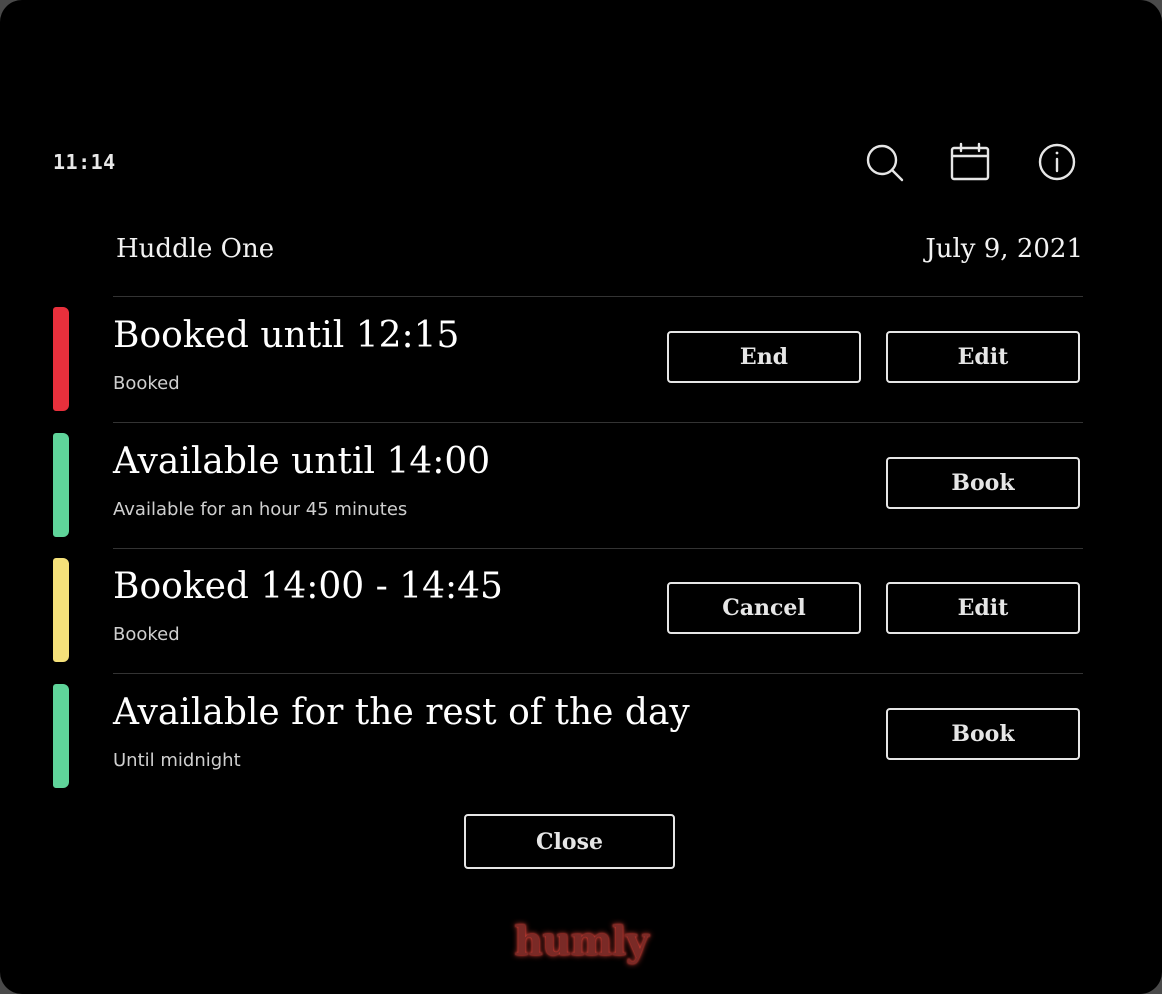  Describe the element at coordinates (195, 249) in the screenshot. I see `room-name: Huddle One` at that location.